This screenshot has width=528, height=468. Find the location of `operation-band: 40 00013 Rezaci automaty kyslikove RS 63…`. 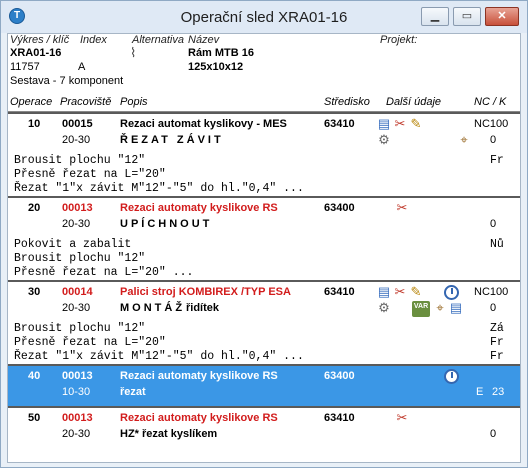

operation-band: 40 00013 Rezaci automaty kyslikove RS 63… is located at coordinates (264, 386).